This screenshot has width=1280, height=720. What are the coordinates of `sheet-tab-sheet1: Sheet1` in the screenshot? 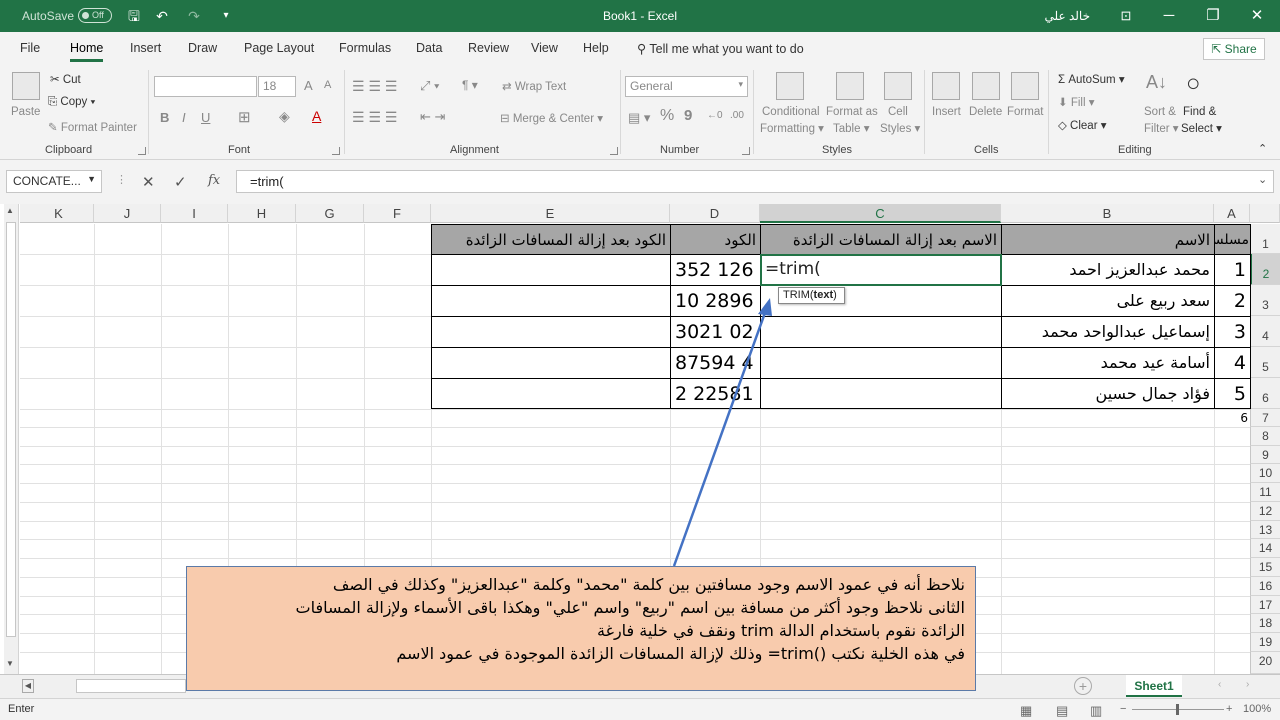 It's located at (1154, 686).